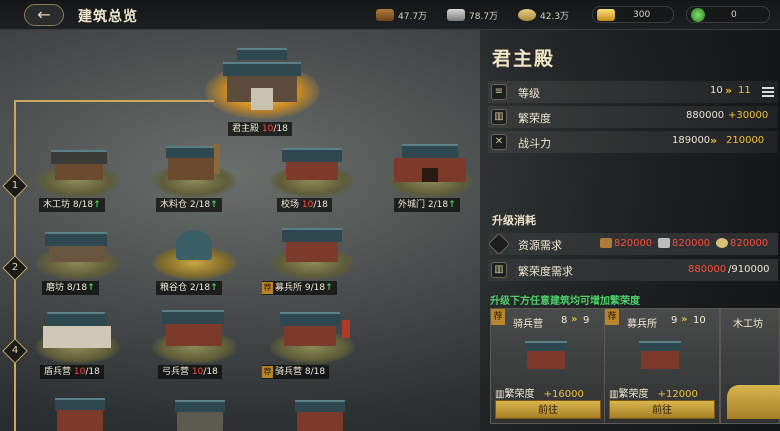 The height and width of the screenshot is (431, 780). What do you see at coordinates (217, 159) in the screenshot?
I see `crane` at bounding box center [217, 159].